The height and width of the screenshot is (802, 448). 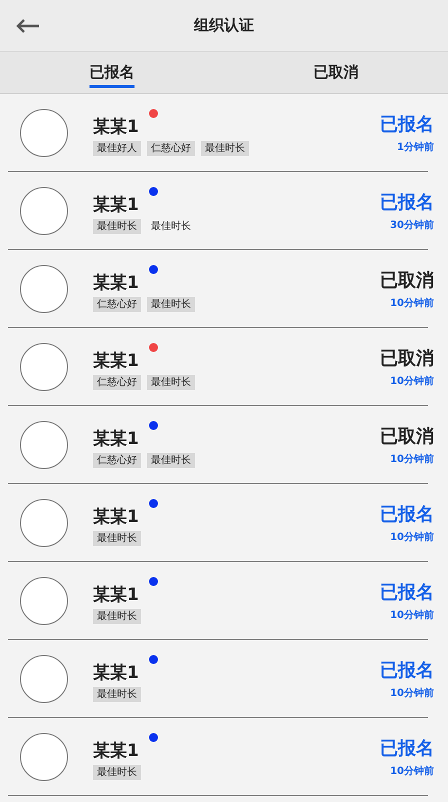 What do you see at coordinates (412, 225) in the screenshot?
I see `time-label: 30分钟前` at bounding box center [412, 225].